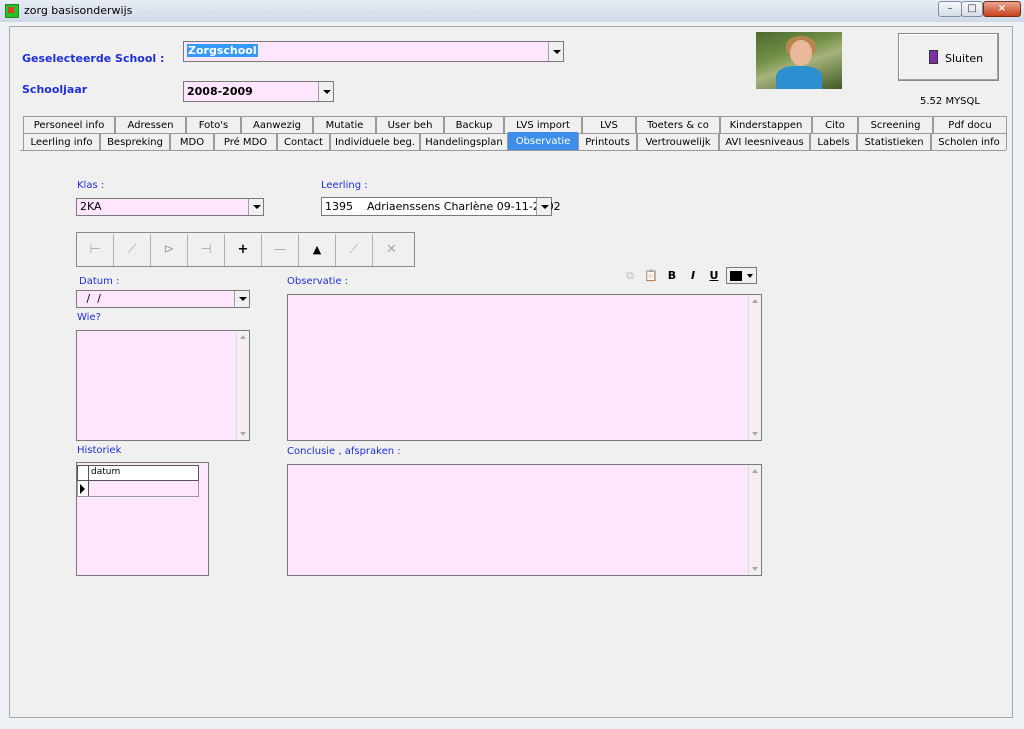 This screenshot has height=729, width=1024. Describe the element at coordinates (317, 250) in the screenshot. I see `save-record-icon: ▲` at that location.